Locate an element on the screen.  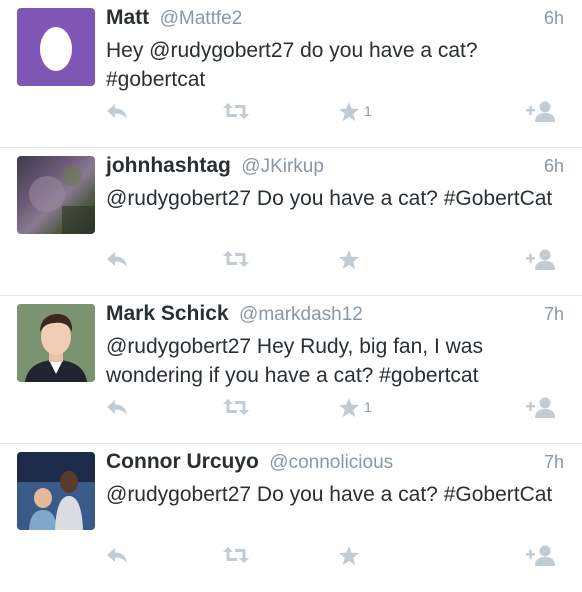
egg-icon is located at coordinates (56, 49).